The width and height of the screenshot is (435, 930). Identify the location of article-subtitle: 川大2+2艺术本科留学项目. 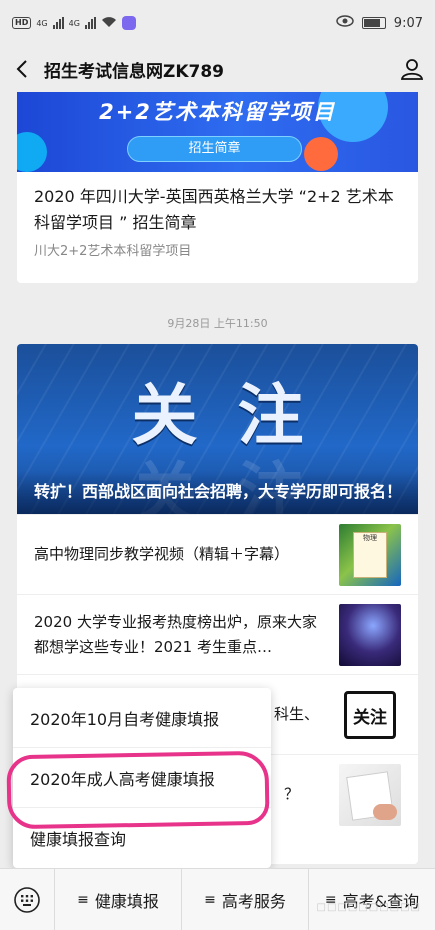
(113, 251).